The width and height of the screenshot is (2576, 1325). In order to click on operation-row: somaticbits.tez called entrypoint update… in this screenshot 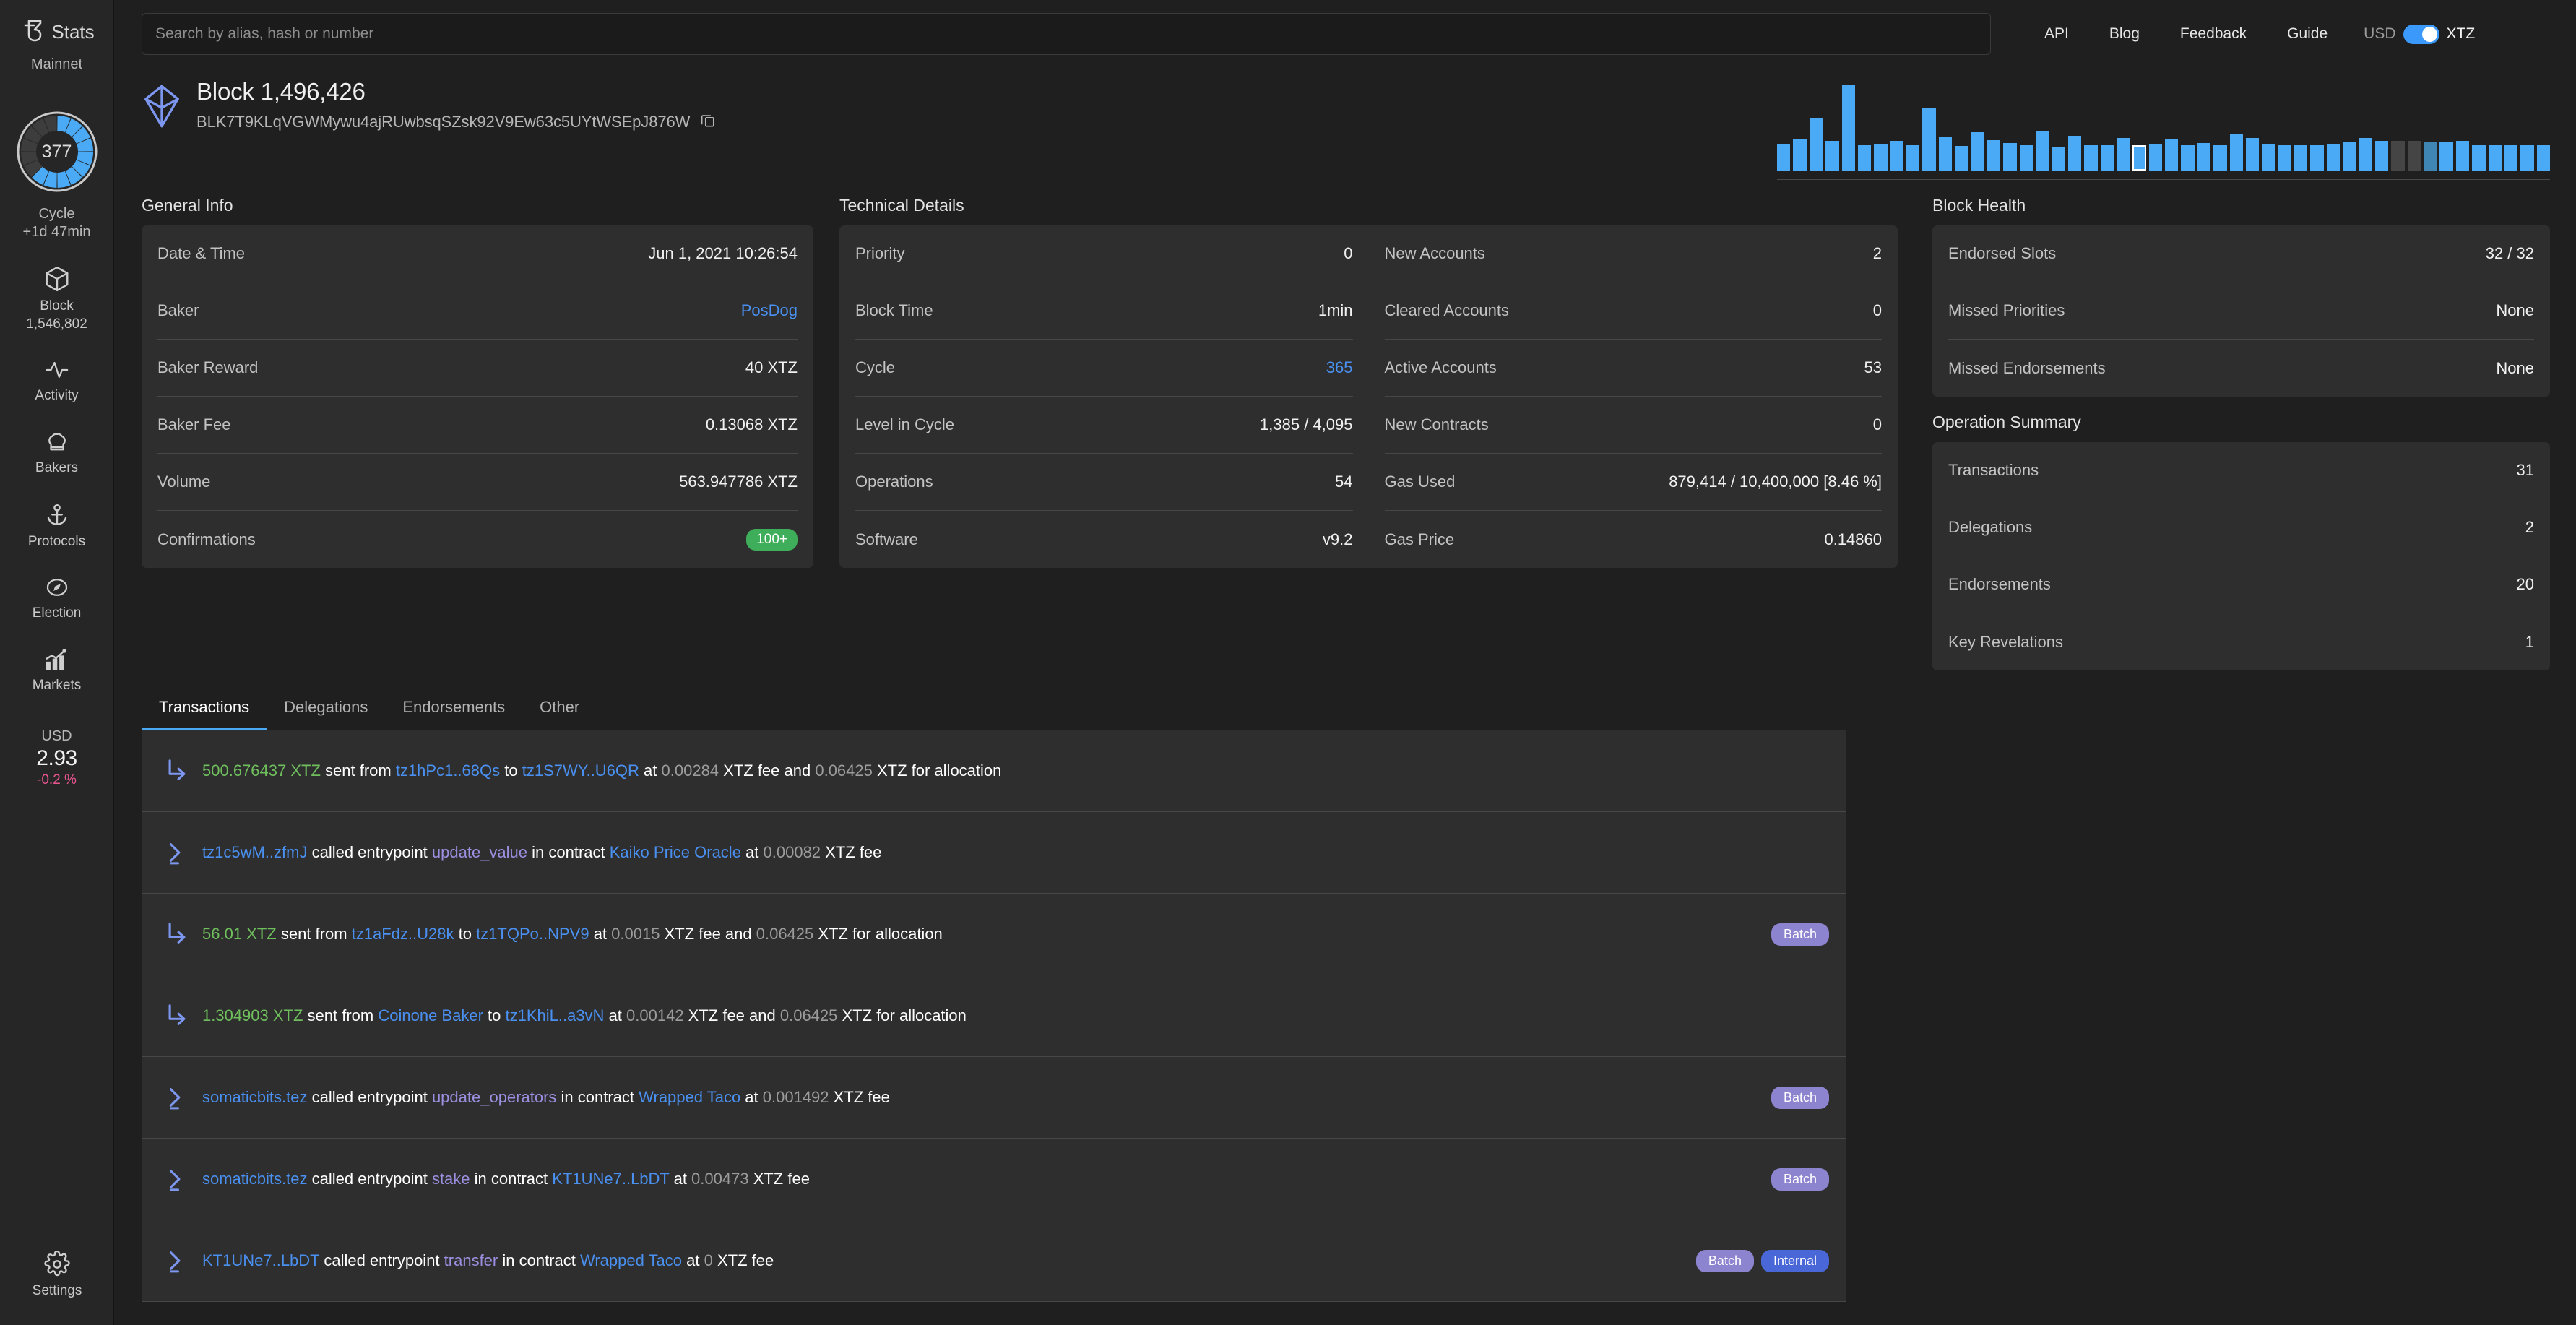, I will do `click(994, 1098)`.